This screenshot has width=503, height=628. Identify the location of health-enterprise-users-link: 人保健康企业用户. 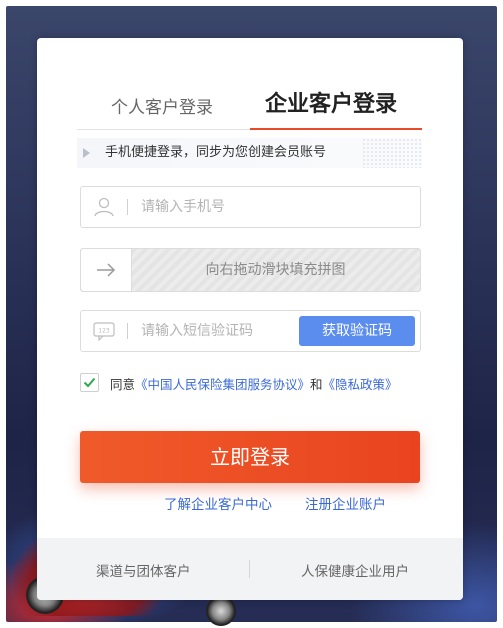
(355, 570).